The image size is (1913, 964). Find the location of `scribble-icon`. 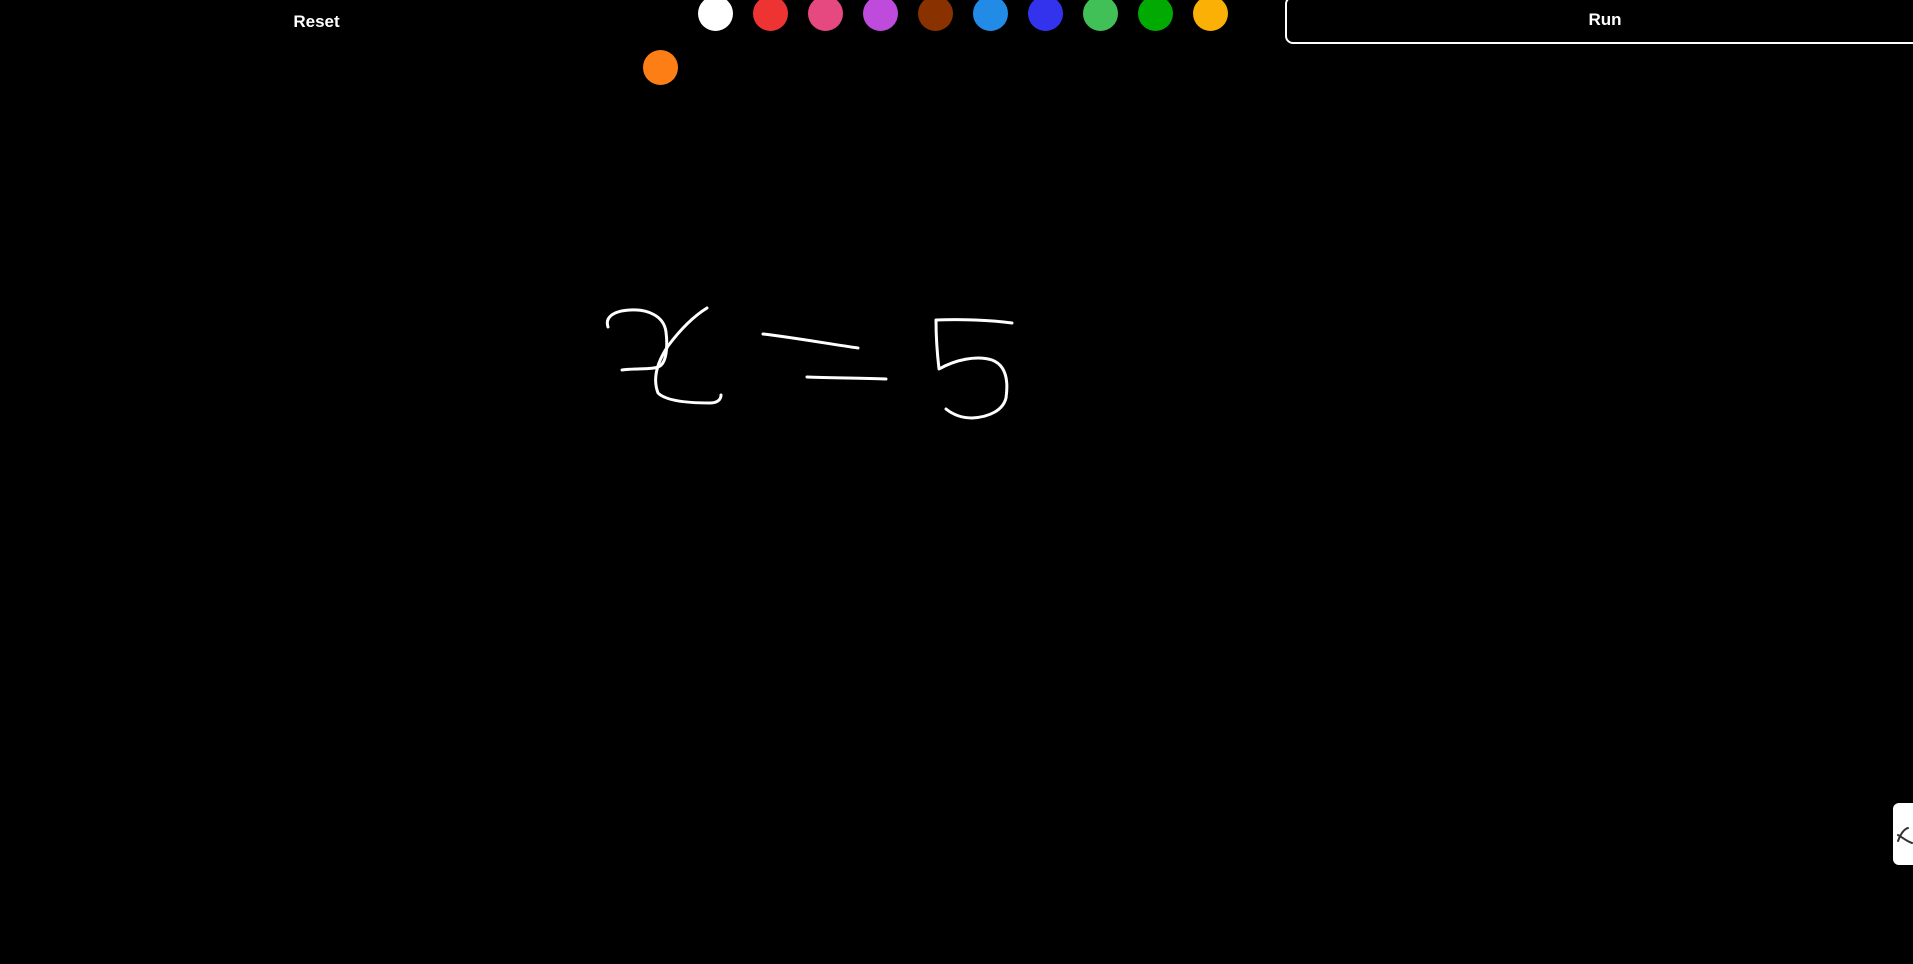

scribble-icon is located at coordinates (1905, 835).